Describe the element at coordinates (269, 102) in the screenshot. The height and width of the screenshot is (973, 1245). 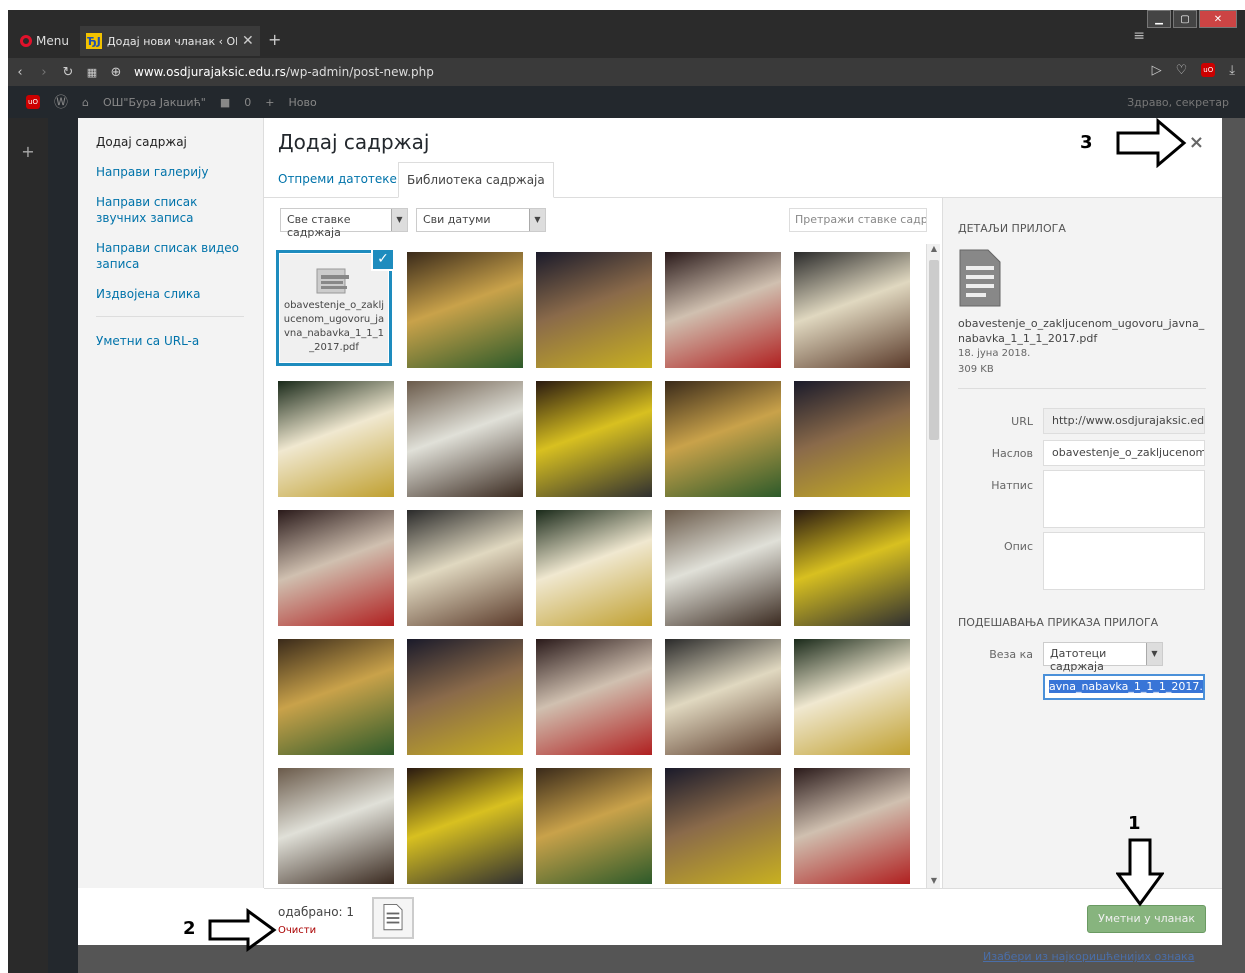
I see `new-plus-icon: +` at that location.